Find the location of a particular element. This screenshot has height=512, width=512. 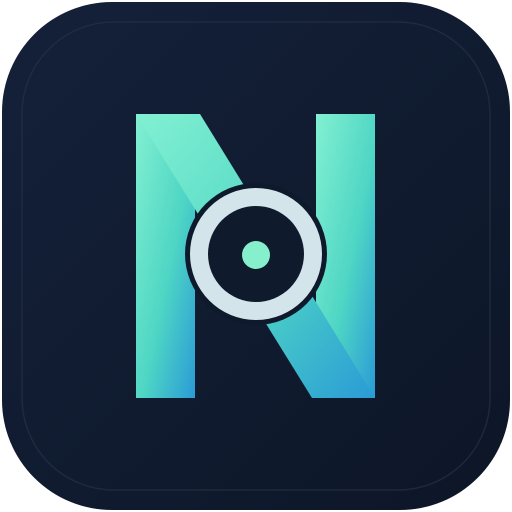

lens-icon is located at coordinates (256, 254).